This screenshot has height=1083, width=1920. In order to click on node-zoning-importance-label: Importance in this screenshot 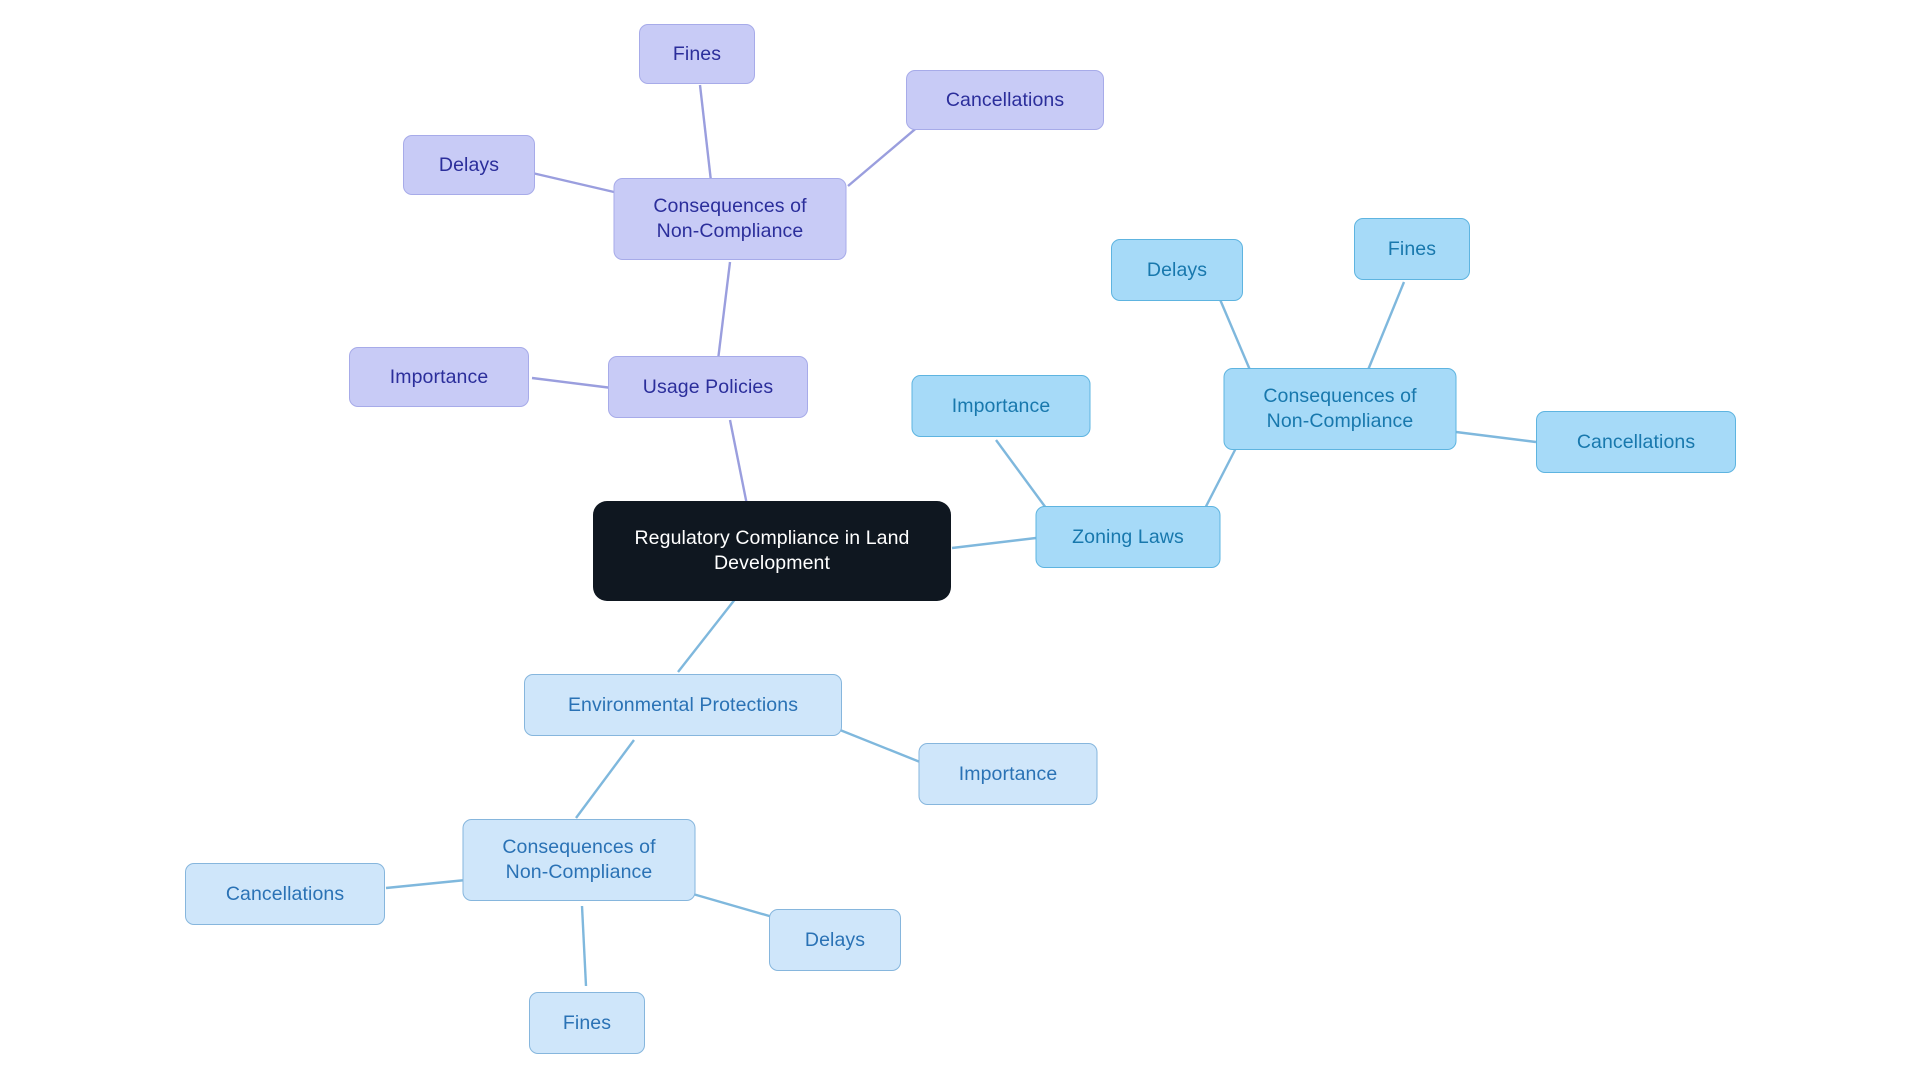, I will do `click(1001, 405)`.